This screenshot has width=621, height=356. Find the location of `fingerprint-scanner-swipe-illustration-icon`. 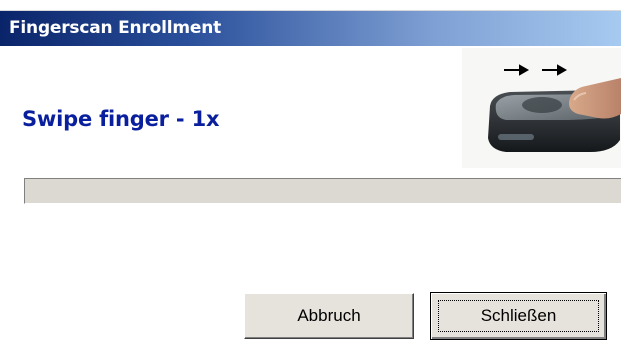

fingerprint-scanner-swipe-illustration-icon is located at coordinates (541, 108).